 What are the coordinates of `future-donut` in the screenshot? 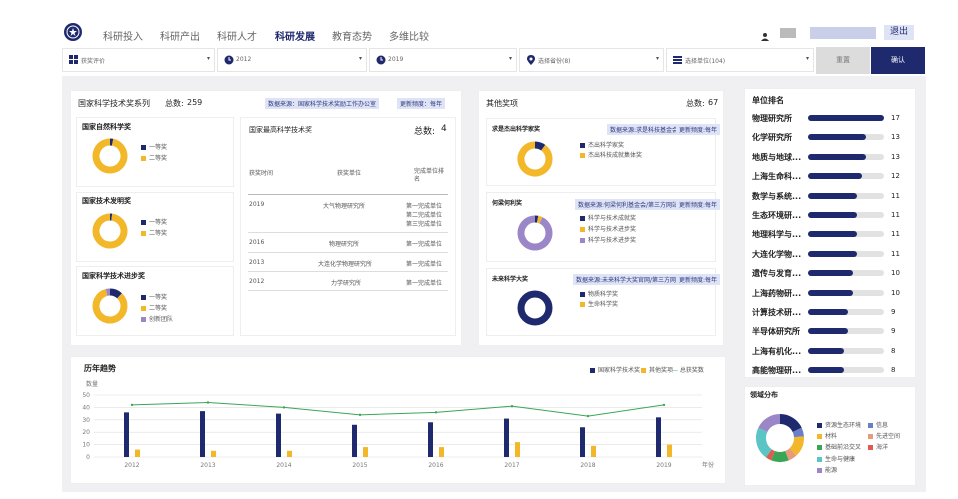 It's located at (535, 308).